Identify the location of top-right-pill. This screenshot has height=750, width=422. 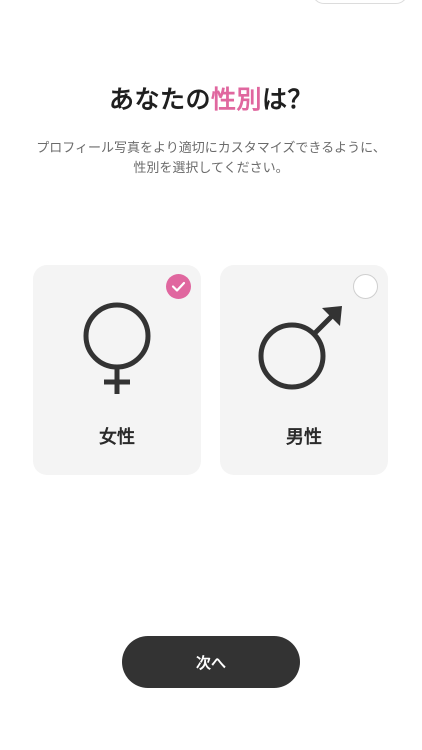
(360, 2).